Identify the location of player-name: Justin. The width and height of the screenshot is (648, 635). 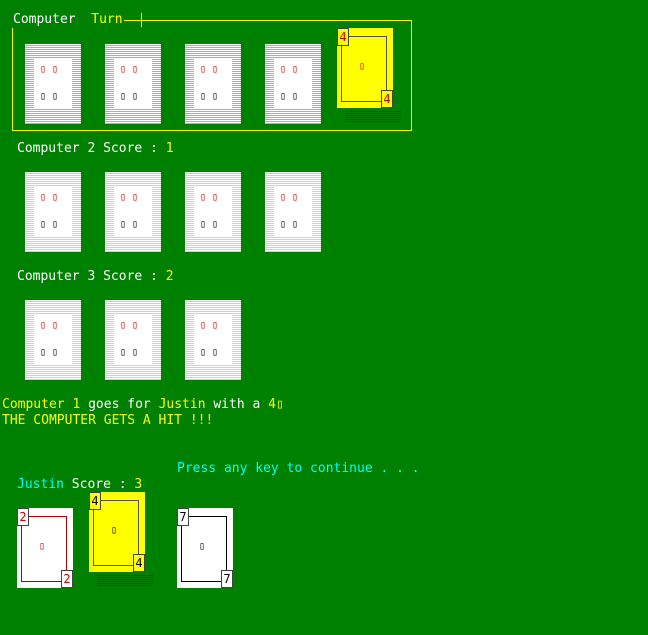
(40, 484).